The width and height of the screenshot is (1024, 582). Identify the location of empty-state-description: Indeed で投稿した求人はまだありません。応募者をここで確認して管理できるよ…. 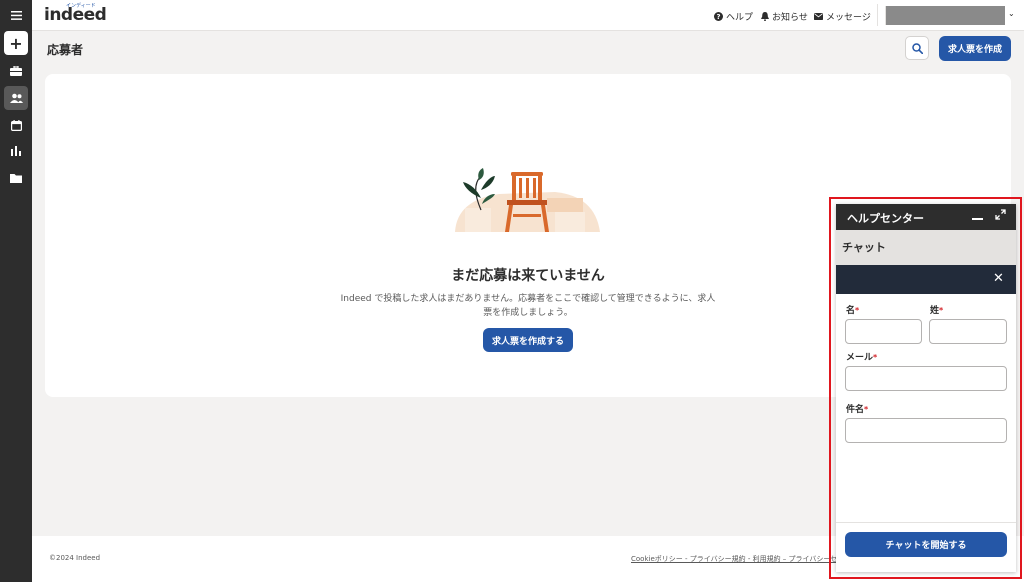
(528, 306).